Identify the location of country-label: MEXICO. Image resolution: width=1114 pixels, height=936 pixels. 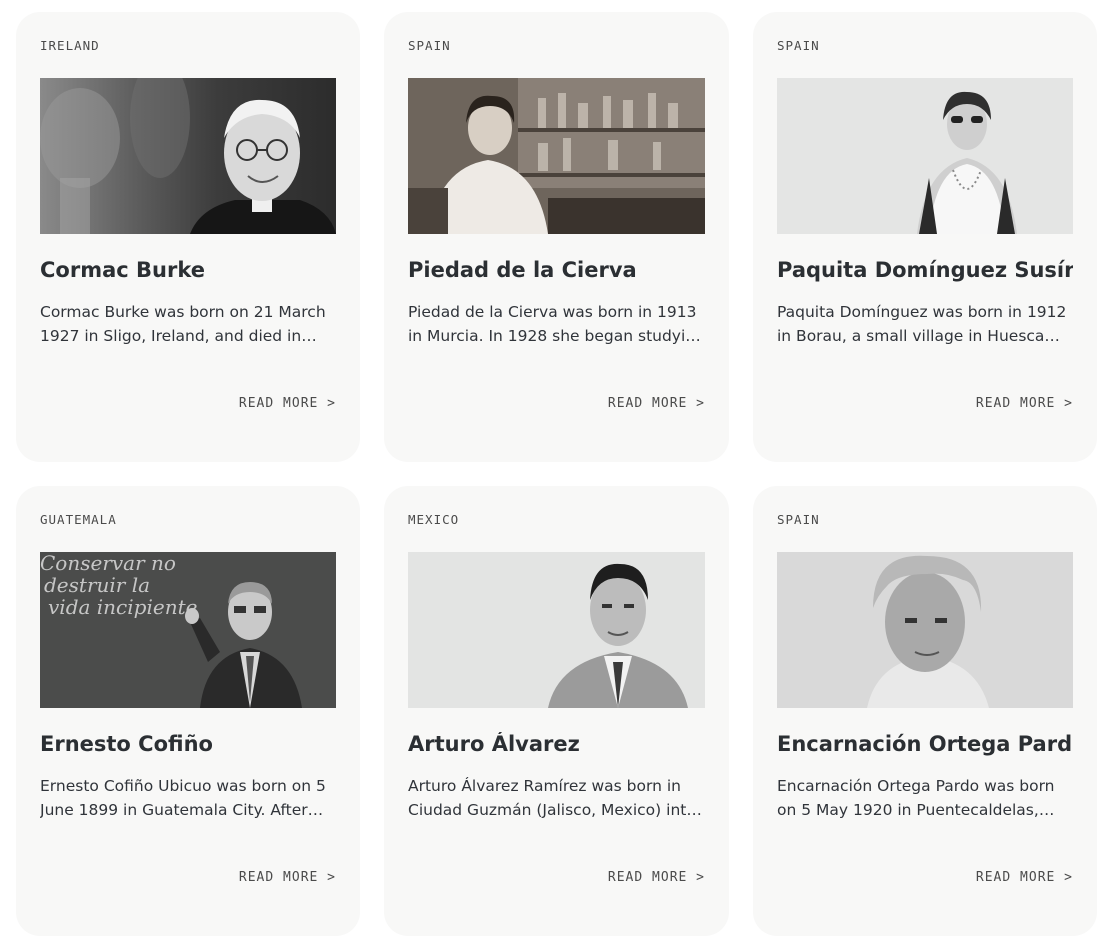
(434, 519).